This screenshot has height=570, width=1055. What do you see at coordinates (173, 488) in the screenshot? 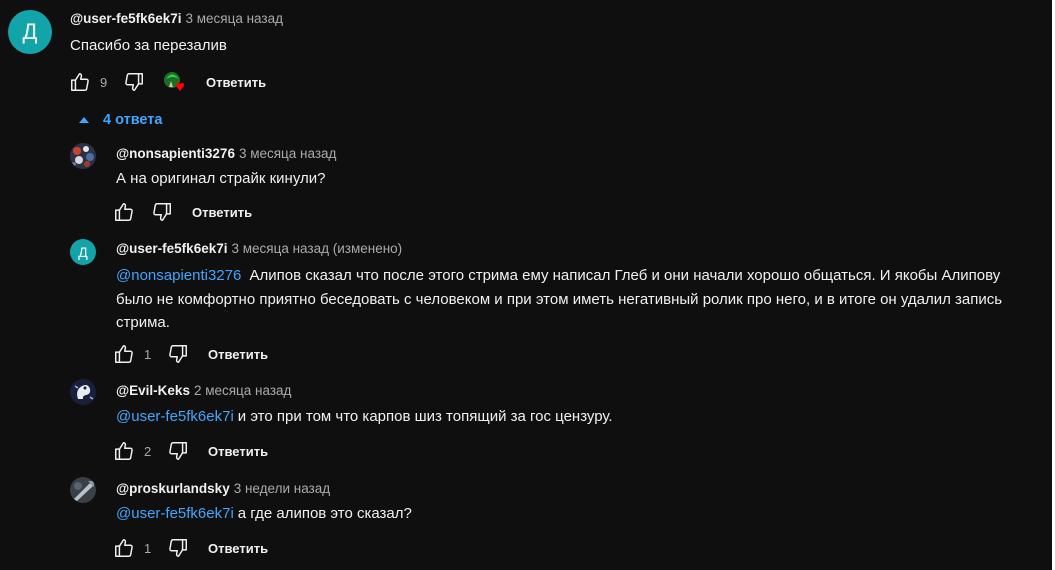
I see `reply-author: @proskurlandsky` at bounding box center [173, 488].